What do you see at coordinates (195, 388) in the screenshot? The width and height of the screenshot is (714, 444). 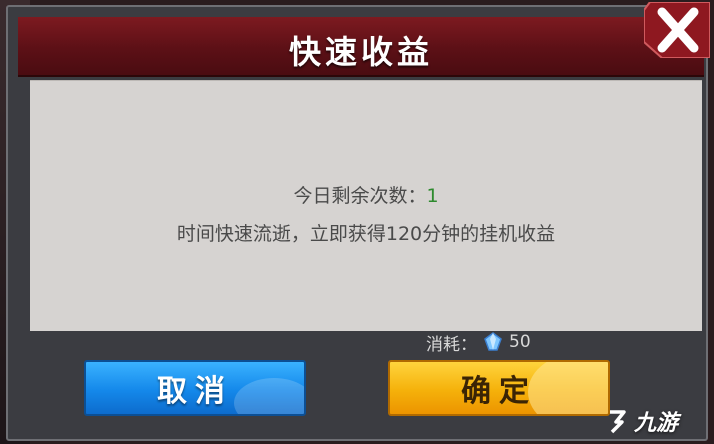 I see `cancel-button: 取消` at bounding box center [195, 388].